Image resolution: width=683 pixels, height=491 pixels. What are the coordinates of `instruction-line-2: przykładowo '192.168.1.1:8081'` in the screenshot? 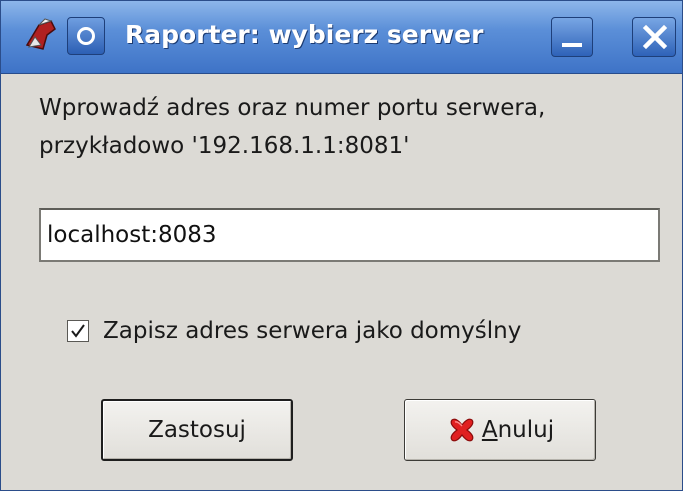 It's located at (224, 146).